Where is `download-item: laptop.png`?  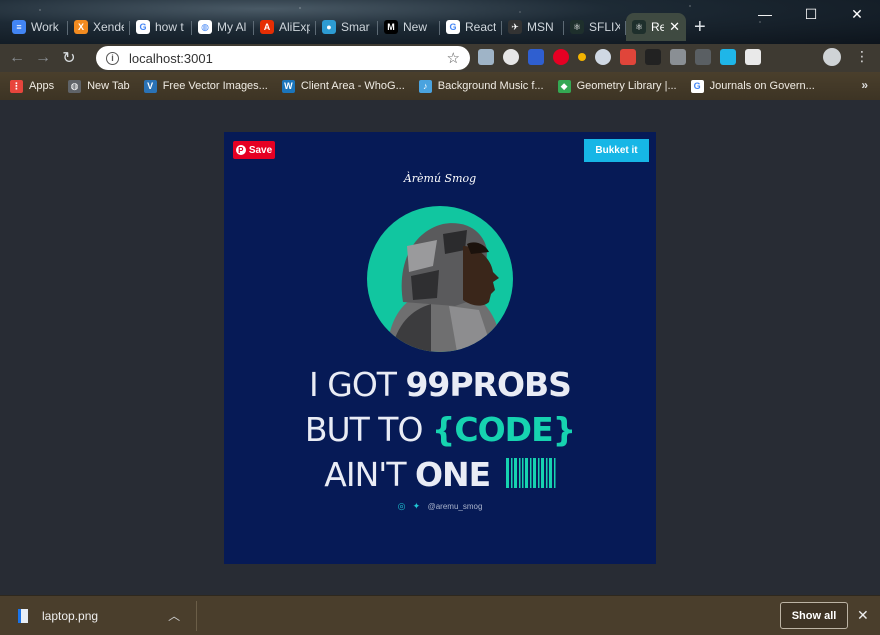 download-item: laptop.png is located at coordinates (58, 615).